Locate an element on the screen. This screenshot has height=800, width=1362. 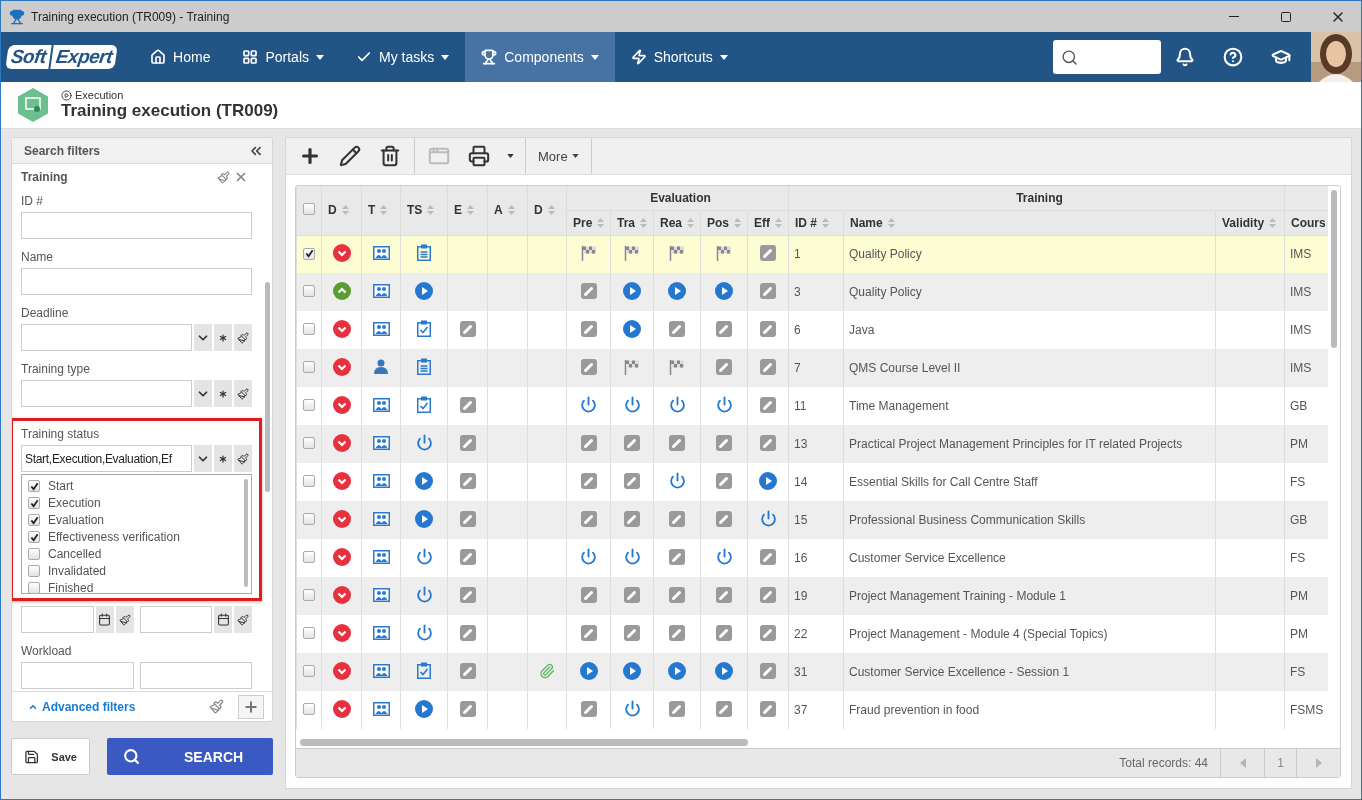
nav-item: Portals is located at coordinates (283, 57).